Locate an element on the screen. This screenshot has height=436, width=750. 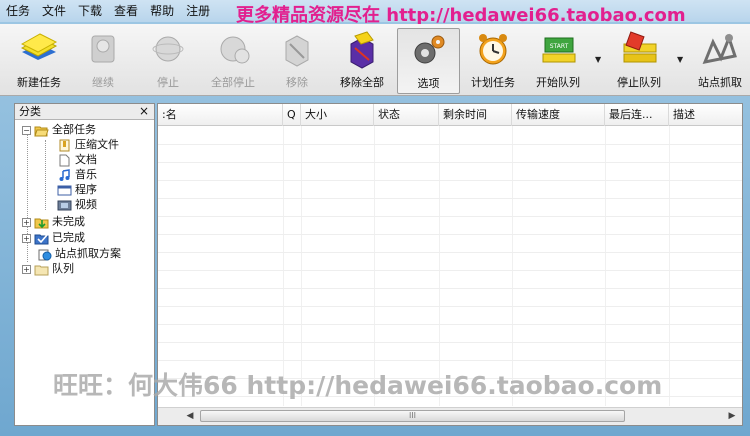
scrollbar-grip: III is located at coordinates (412, 415).